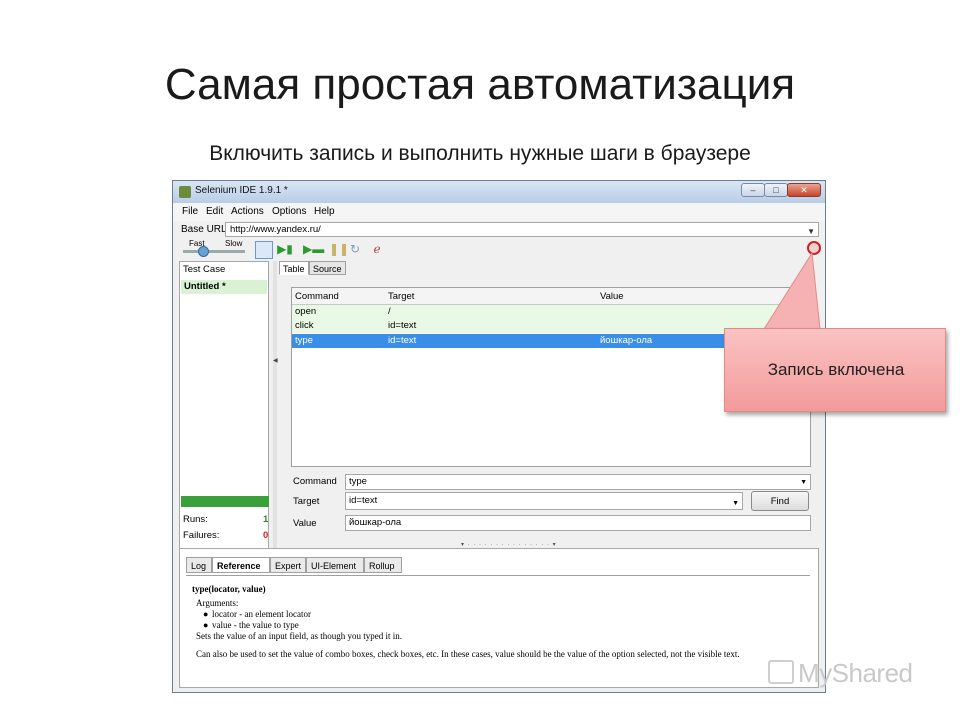  I want to click on record-button, so click(814, 248).